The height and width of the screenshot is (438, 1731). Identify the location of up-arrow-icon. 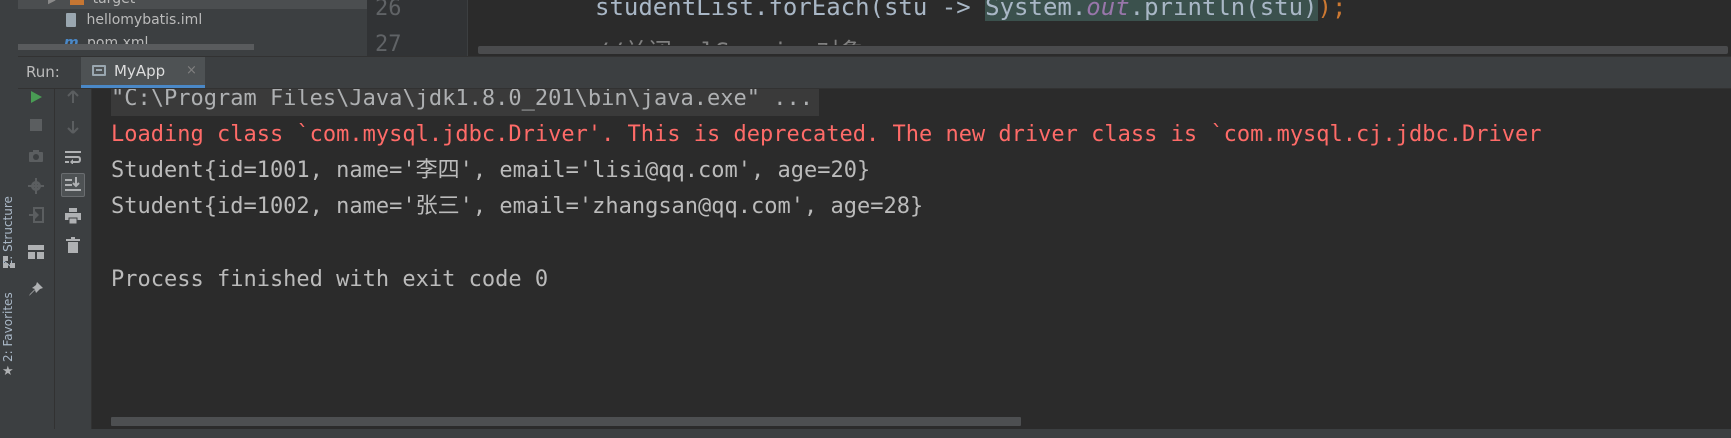
(73, 96).